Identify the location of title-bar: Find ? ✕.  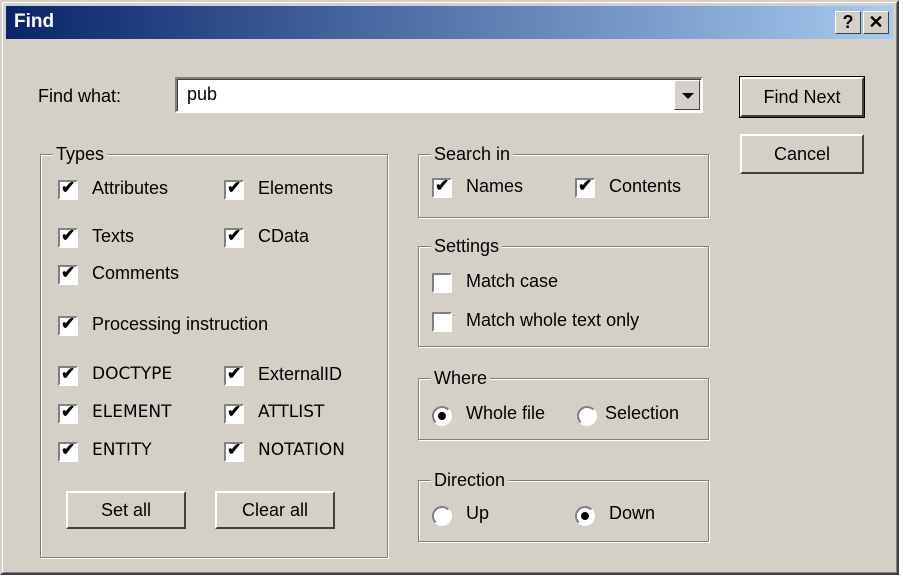
(449, 22).